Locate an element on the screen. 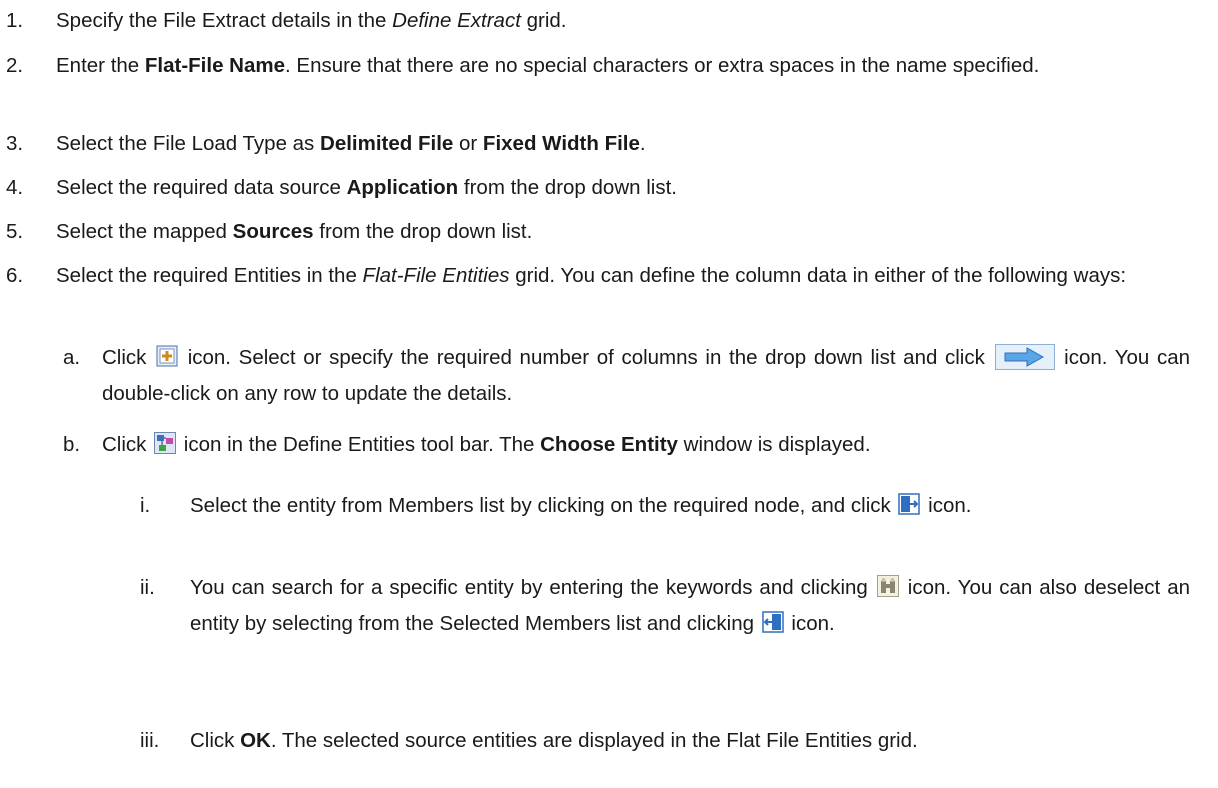 The width and height of the screenshot is (1218, 788). step-number: 1. is located at coordinates (15, 20).